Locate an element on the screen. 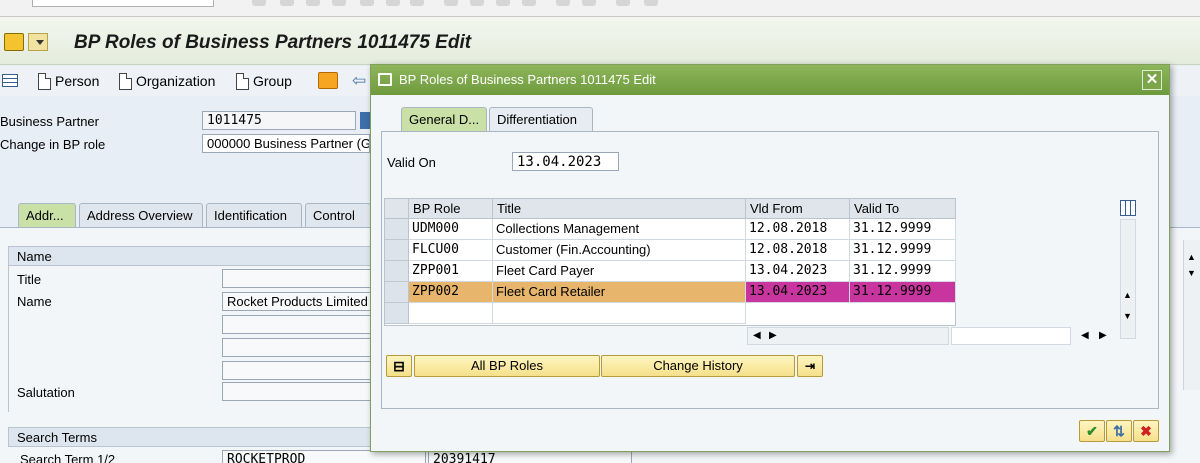 The width and height of the screenshot is (1200, 463). cell-bp-role is located at coordinates (451, 313).